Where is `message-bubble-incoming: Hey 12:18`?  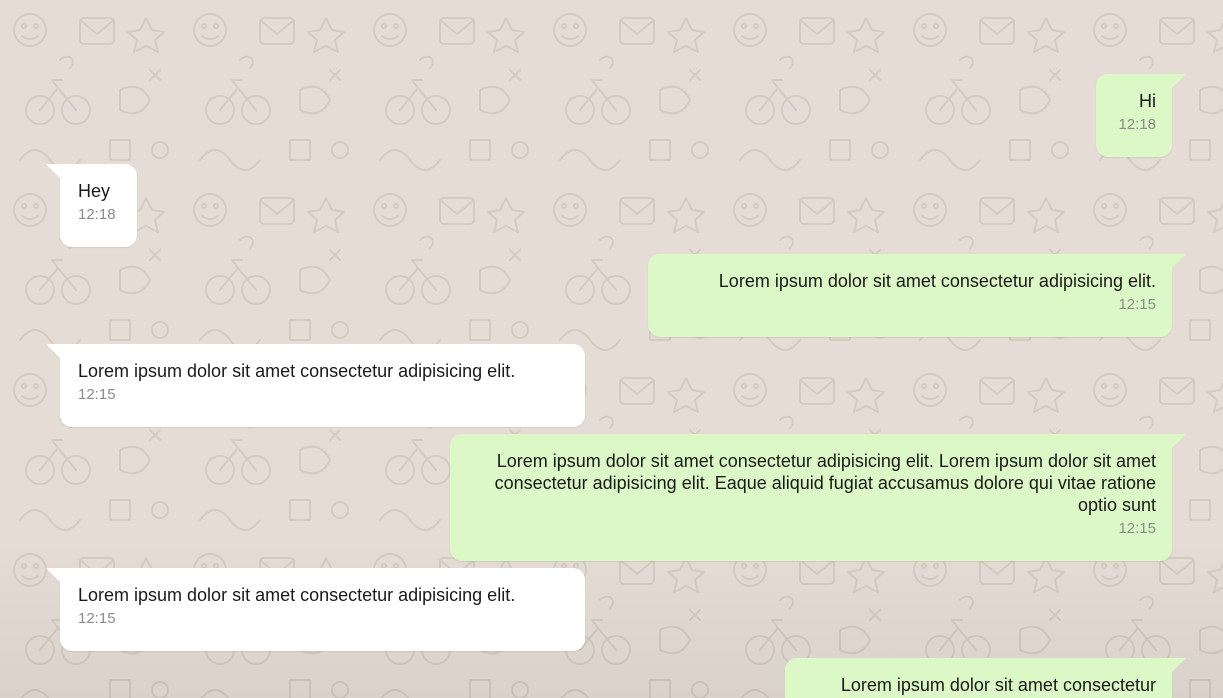
message-bubble-incoming: Hey 12:18 is located at coordinates (91, 205).